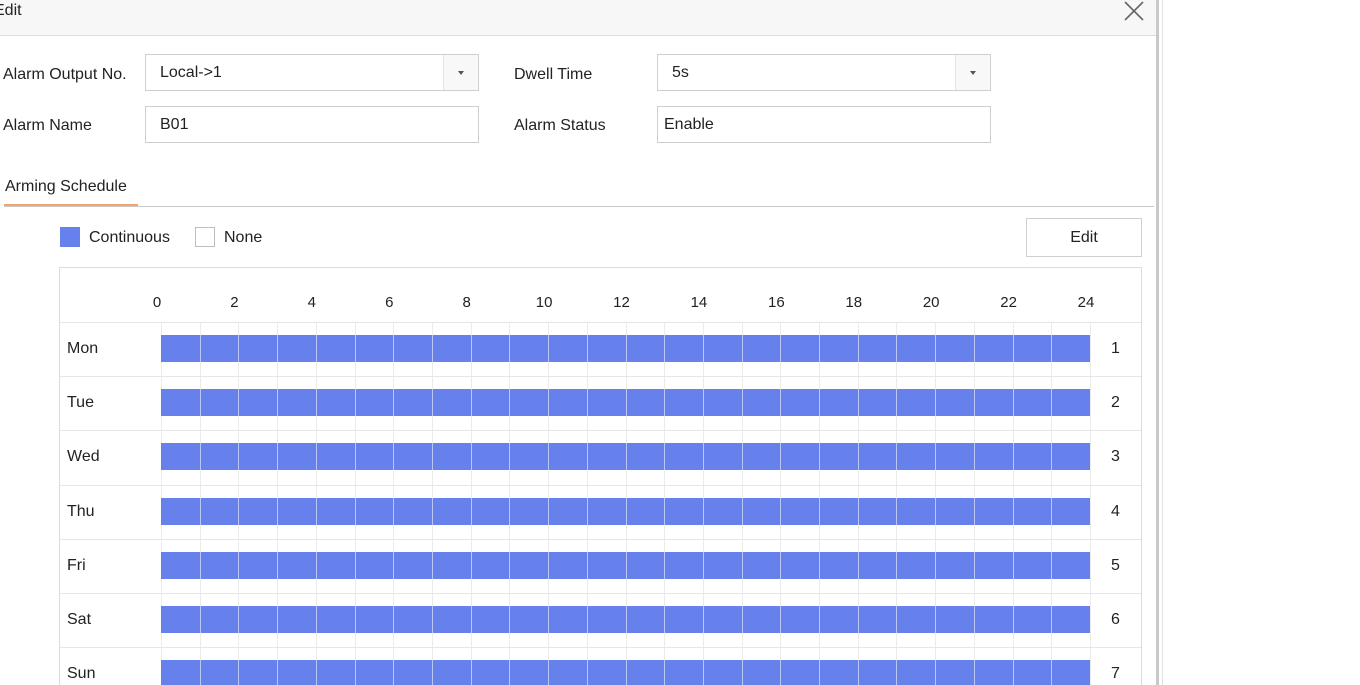 The height and width of the screenshot is (685, 1360). I want to click on hour-label: 18, so click(854, 302).